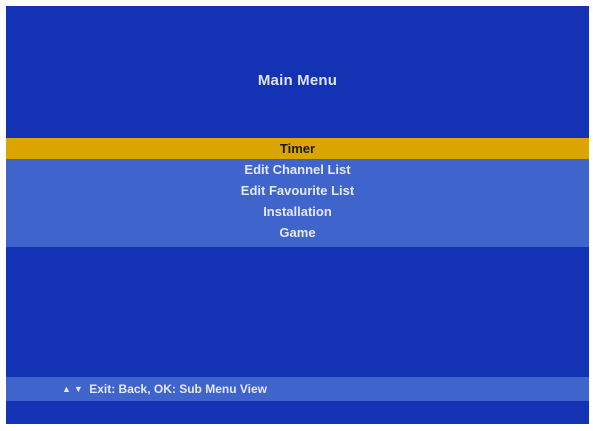 The width and height of the screenshot is (593, 431). I want to click on menu-item-edit-favourite-list: Edit Favourite List, so click(297, 190).